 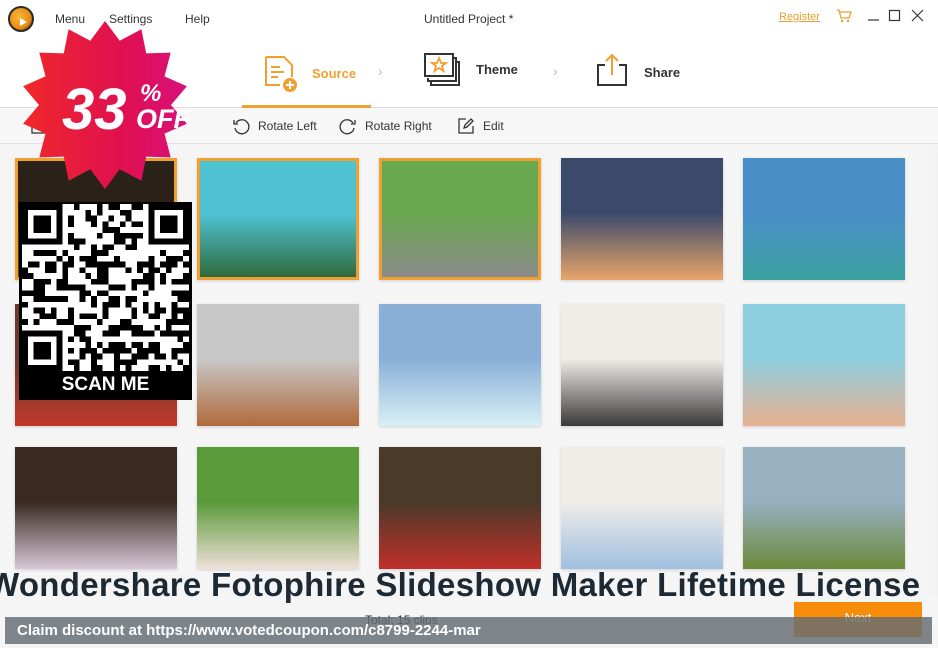 I want to click on discount-off: OFF, so click(x=163, y=119).